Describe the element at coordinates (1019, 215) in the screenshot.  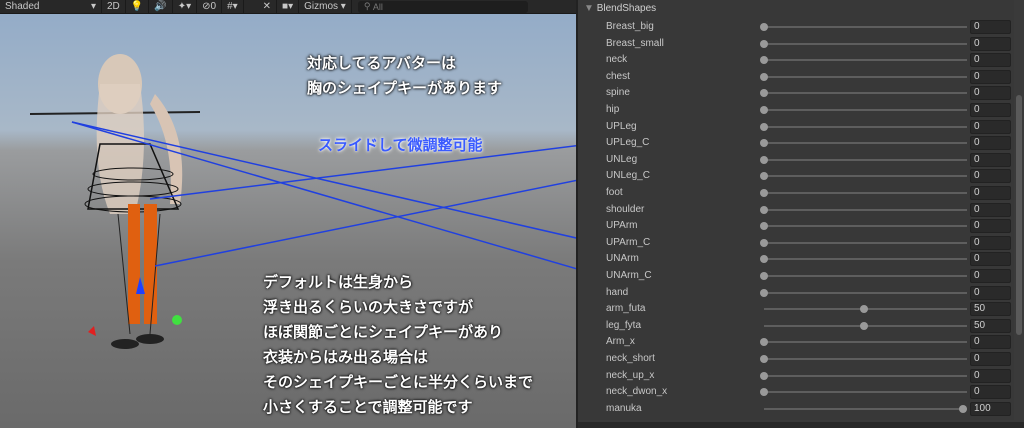
I see `scrollbar-thumb` at that location.